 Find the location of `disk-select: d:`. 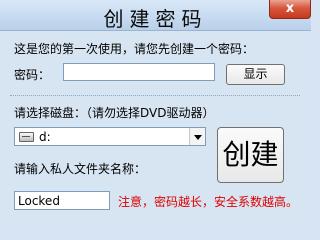

disk-select: d: is located at coordinates (110, 136).